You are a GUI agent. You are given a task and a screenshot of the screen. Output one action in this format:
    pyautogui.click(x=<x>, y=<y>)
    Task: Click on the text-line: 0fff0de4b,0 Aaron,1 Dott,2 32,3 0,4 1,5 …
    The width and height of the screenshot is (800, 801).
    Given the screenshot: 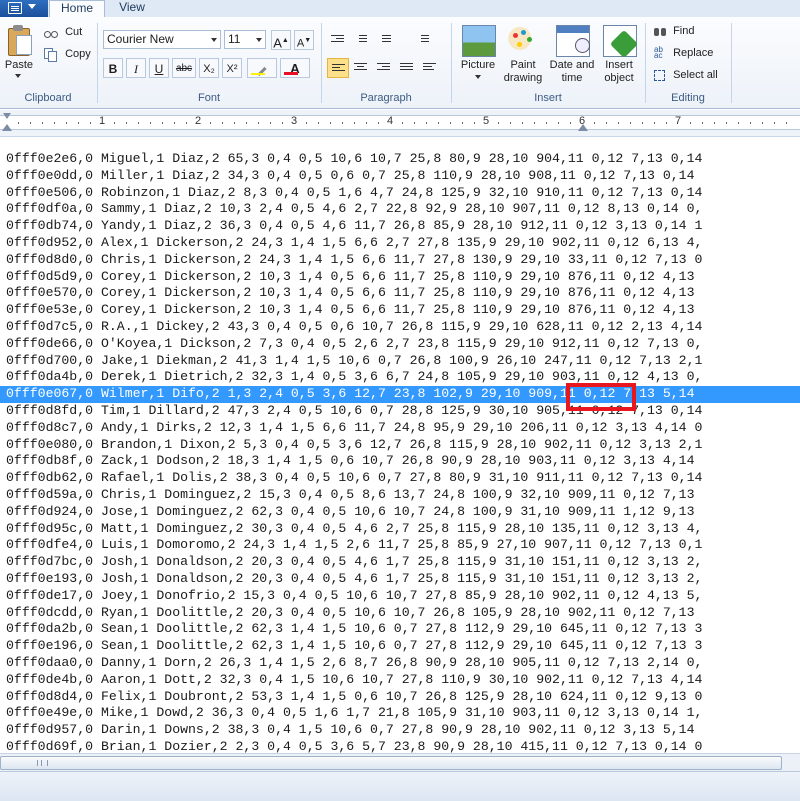 What is the action you would take?
    pyautogui.click(x=400, y=680)
    